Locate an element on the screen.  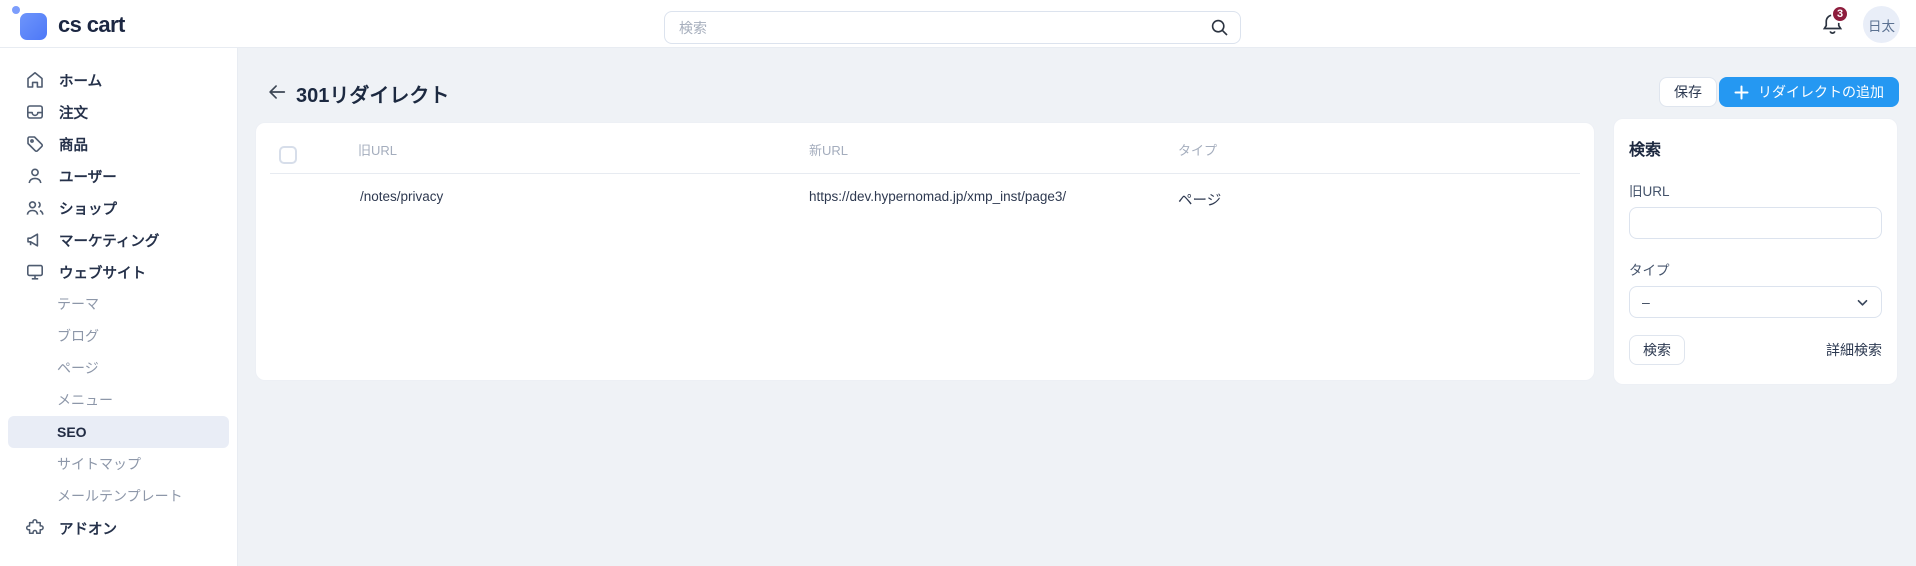
filter-type-select: – is located at coordinates (1755, 302).